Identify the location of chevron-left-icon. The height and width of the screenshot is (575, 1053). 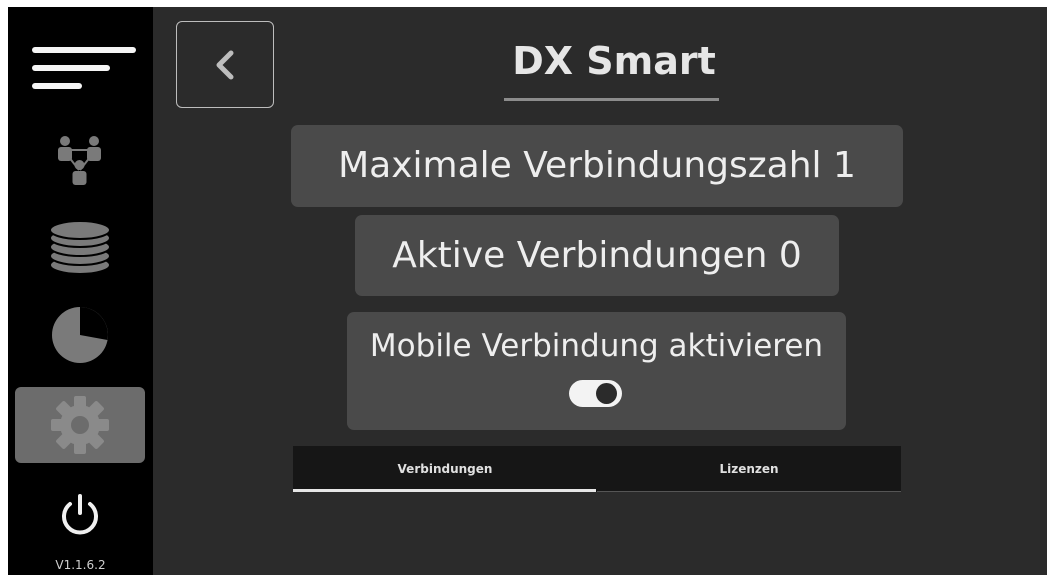
(225, 64).